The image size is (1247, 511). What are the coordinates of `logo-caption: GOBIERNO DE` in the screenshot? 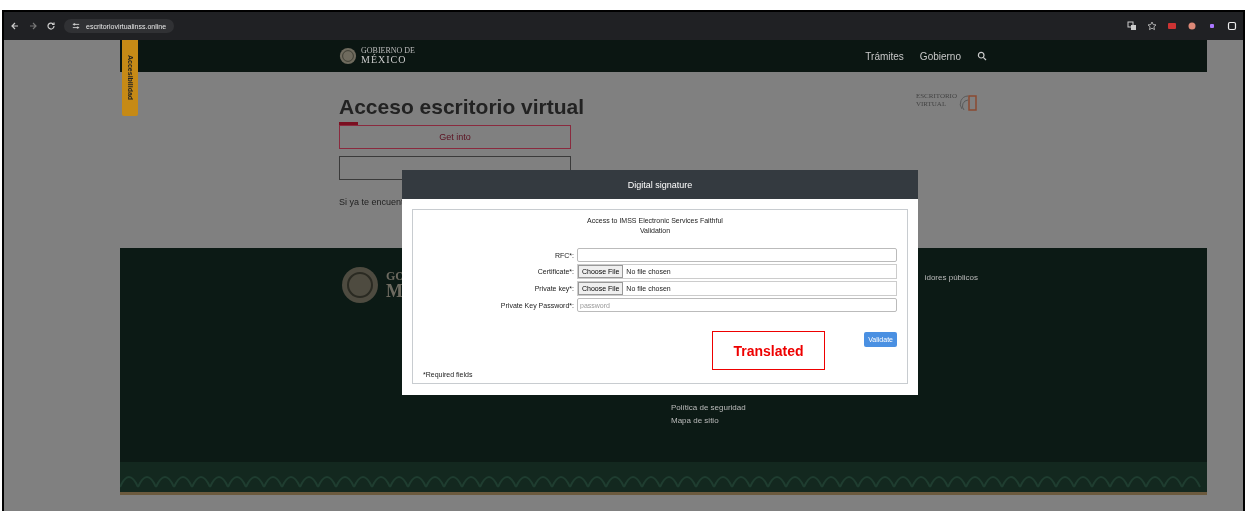 It's located at (388, 51).